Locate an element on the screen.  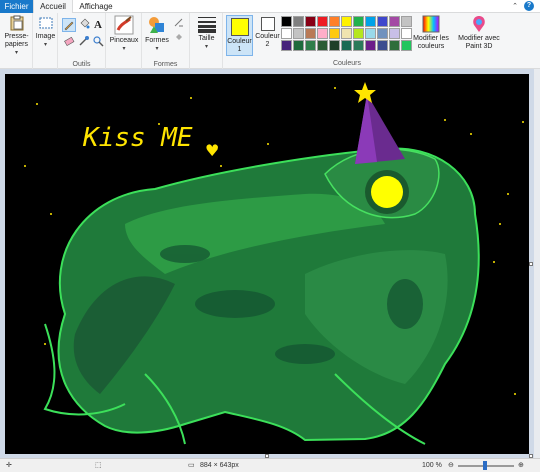
canvas-text: Kiss ME is located at coordinates (137, 138).